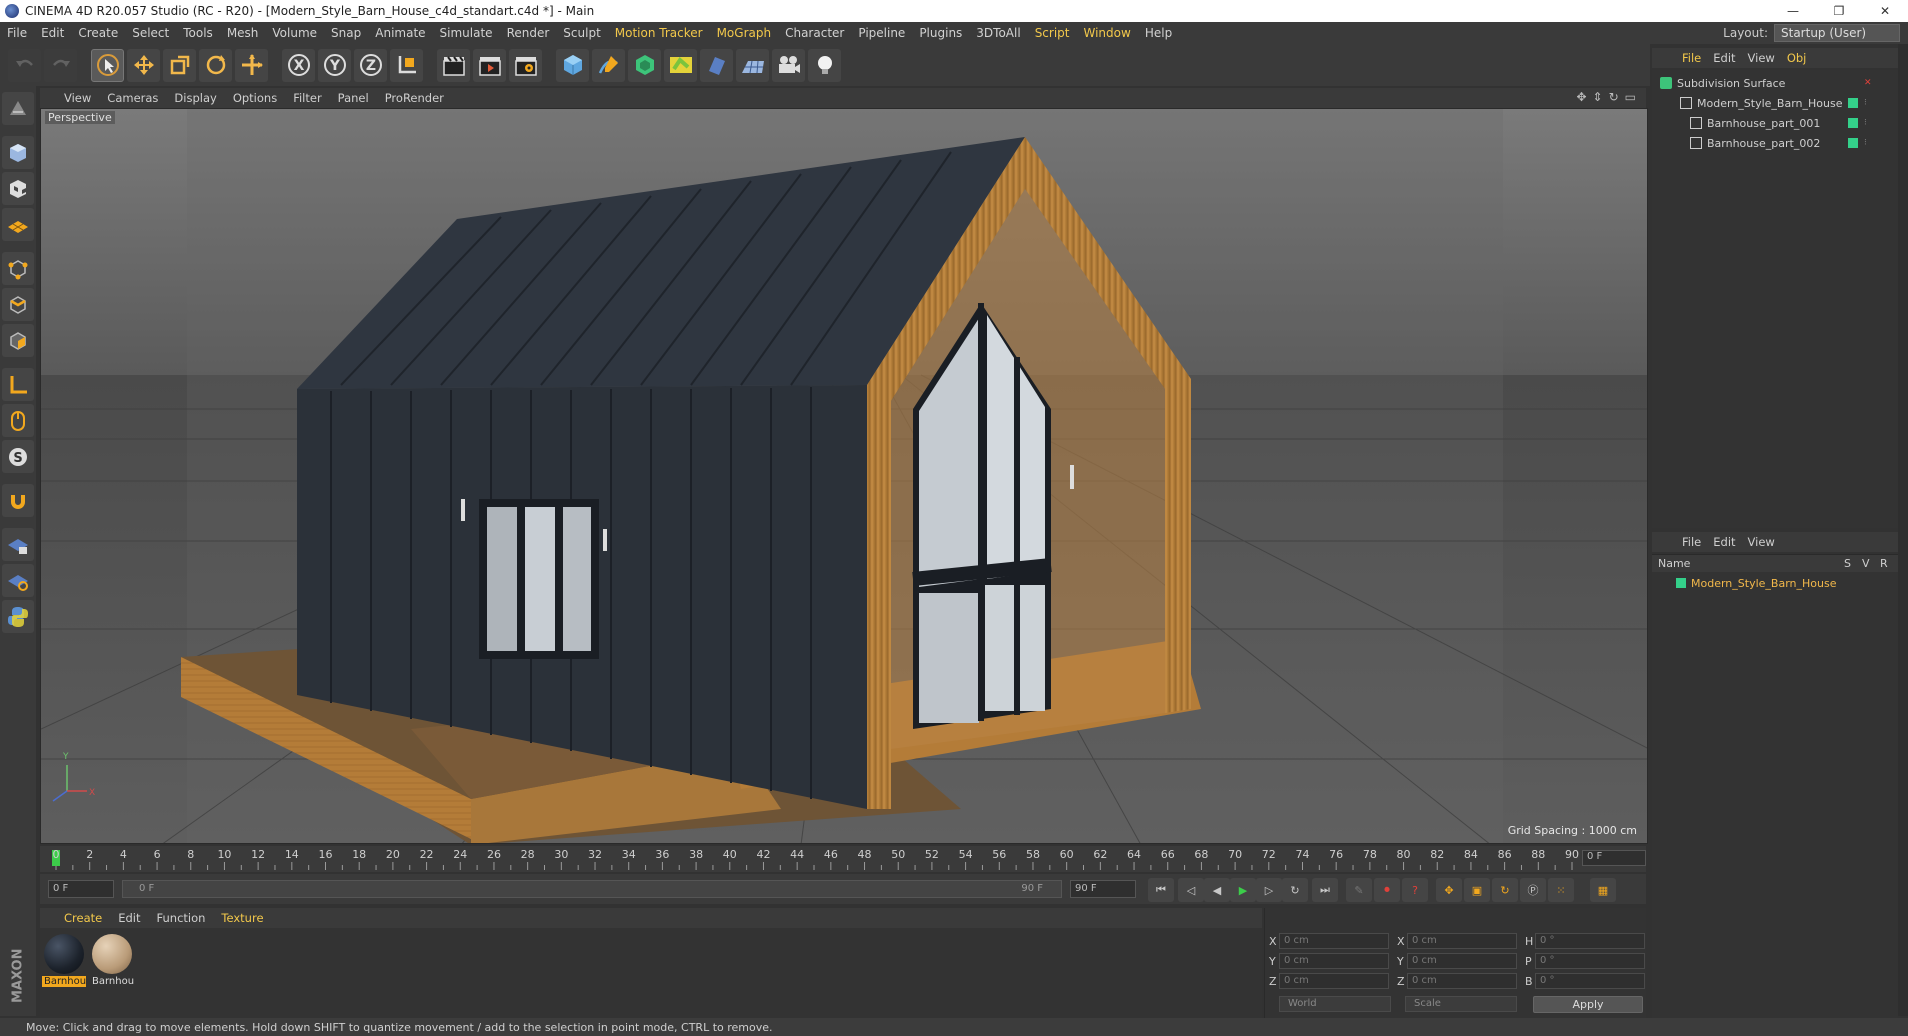  I want to click on viewport-menu-cameras: Cameras, so click(132, 98).